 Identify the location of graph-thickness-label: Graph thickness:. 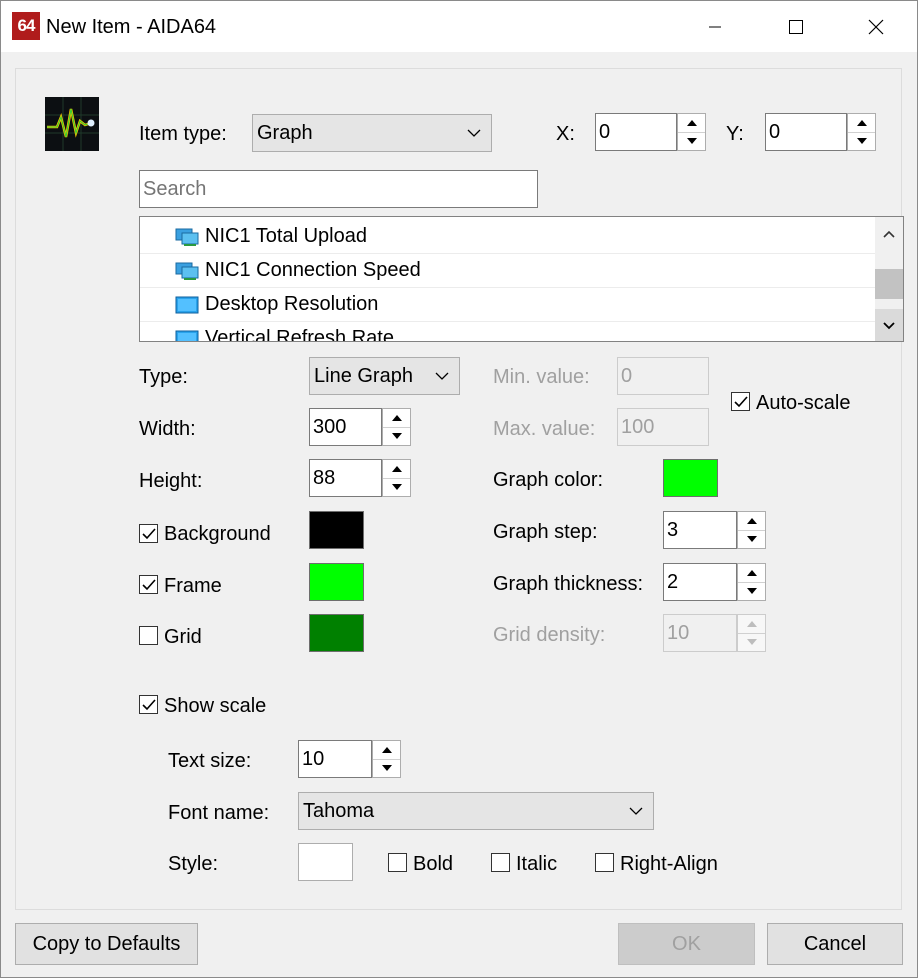
(568, 584).